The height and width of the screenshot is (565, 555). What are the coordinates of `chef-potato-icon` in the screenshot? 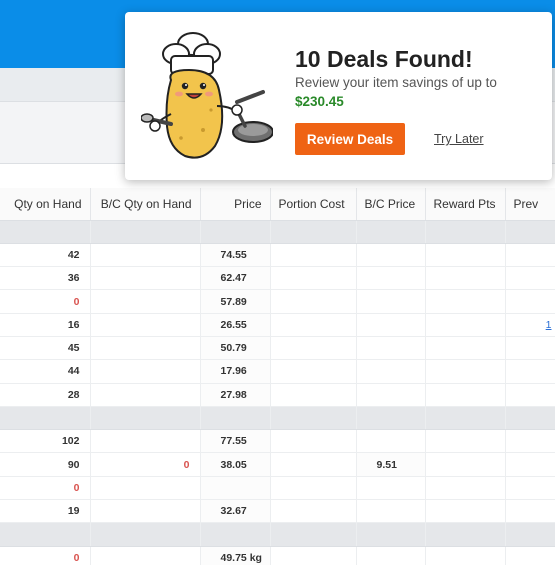 It's located at (207, 96).